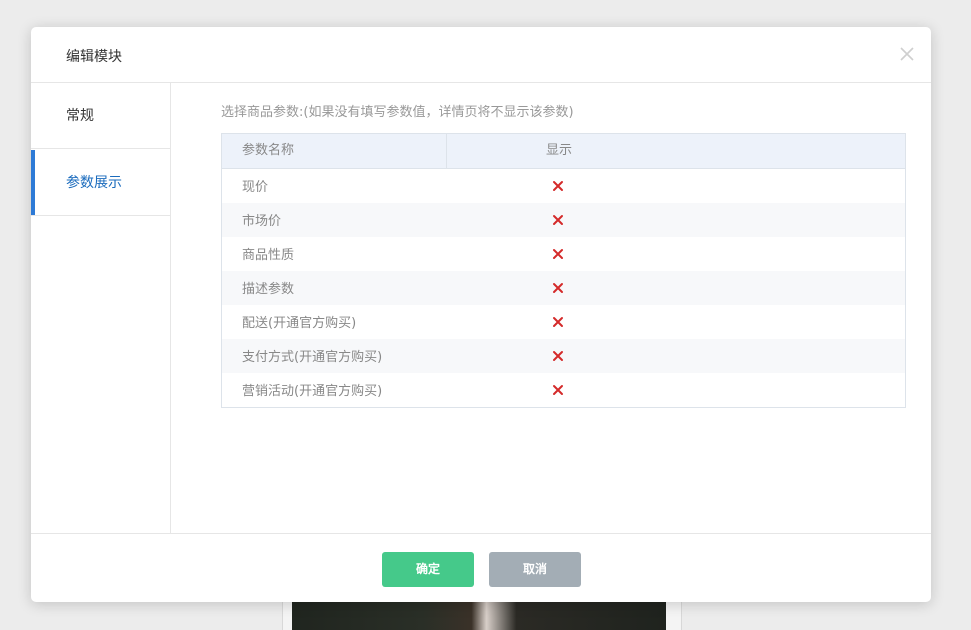 This screenshot has width=971, height=630. What do you see at coordinates (268, 150) in the screenshot?
I see `column-header-name: 参数名称` at bounding box center [268, 150].